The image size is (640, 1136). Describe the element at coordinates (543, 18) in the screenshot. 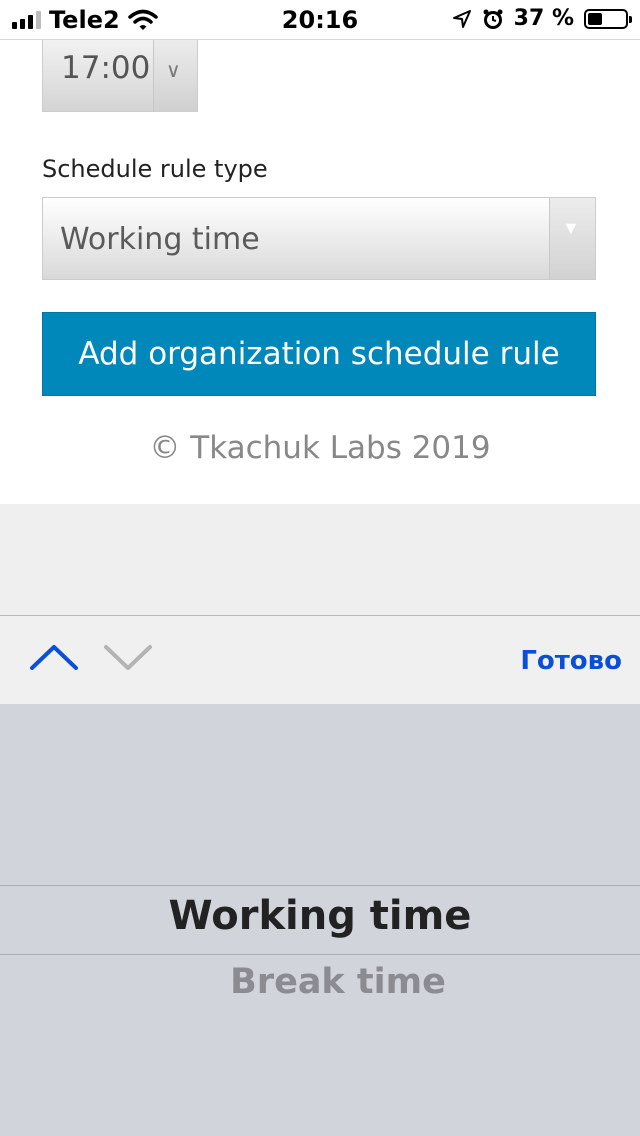

I see `battery-percent: 37 %` at that location.